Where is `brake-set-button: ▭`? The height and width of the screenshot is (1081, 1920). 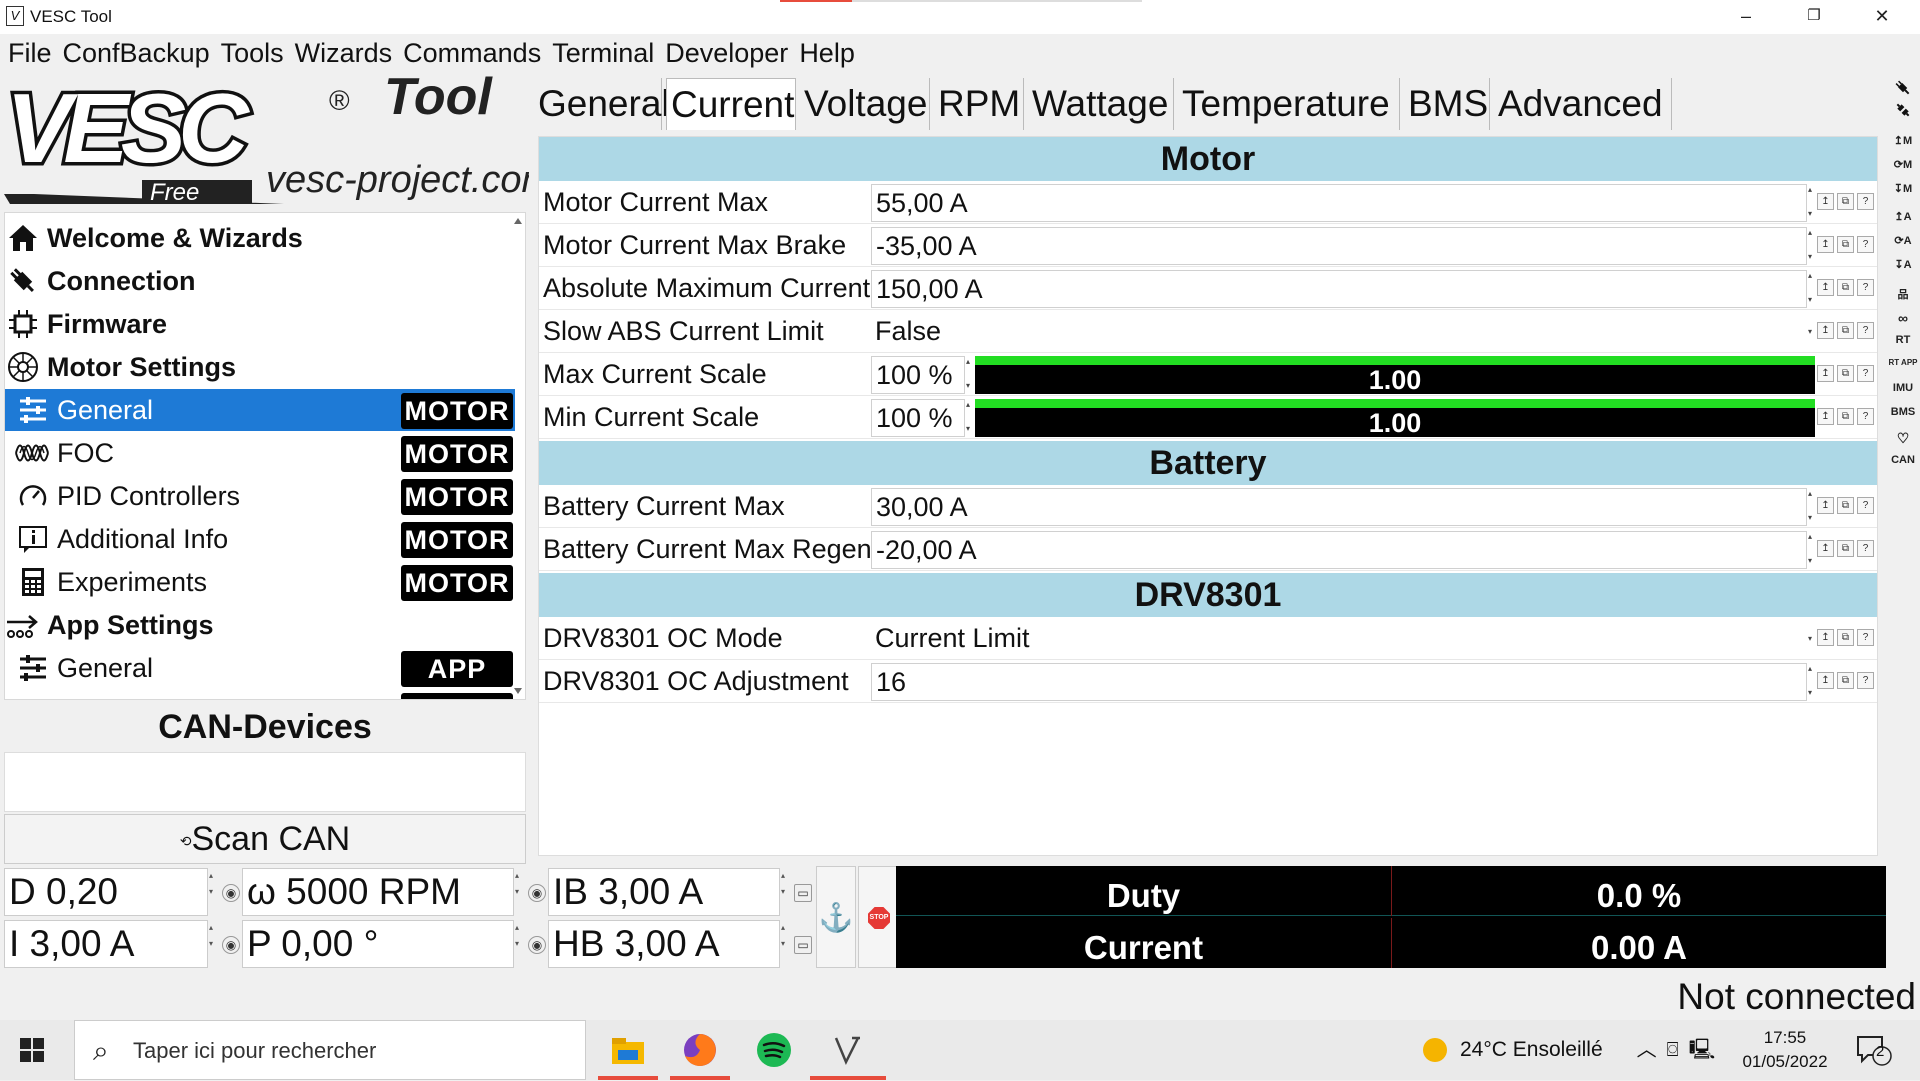 brake-set-button: ▭ is located at coordinates (803, 893).